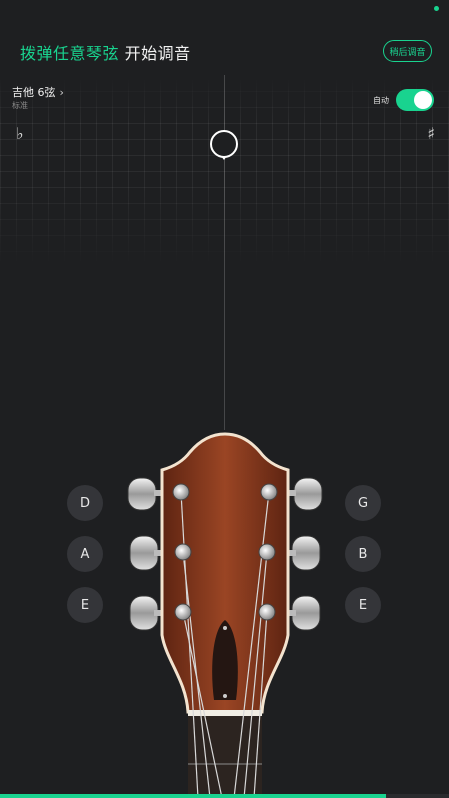 This screenshot has height=798, width=449. What do you see at coordinates (431, 133) in the screenshot?
I see `sharp-icon: ♯` at bounding box center [431, 133].